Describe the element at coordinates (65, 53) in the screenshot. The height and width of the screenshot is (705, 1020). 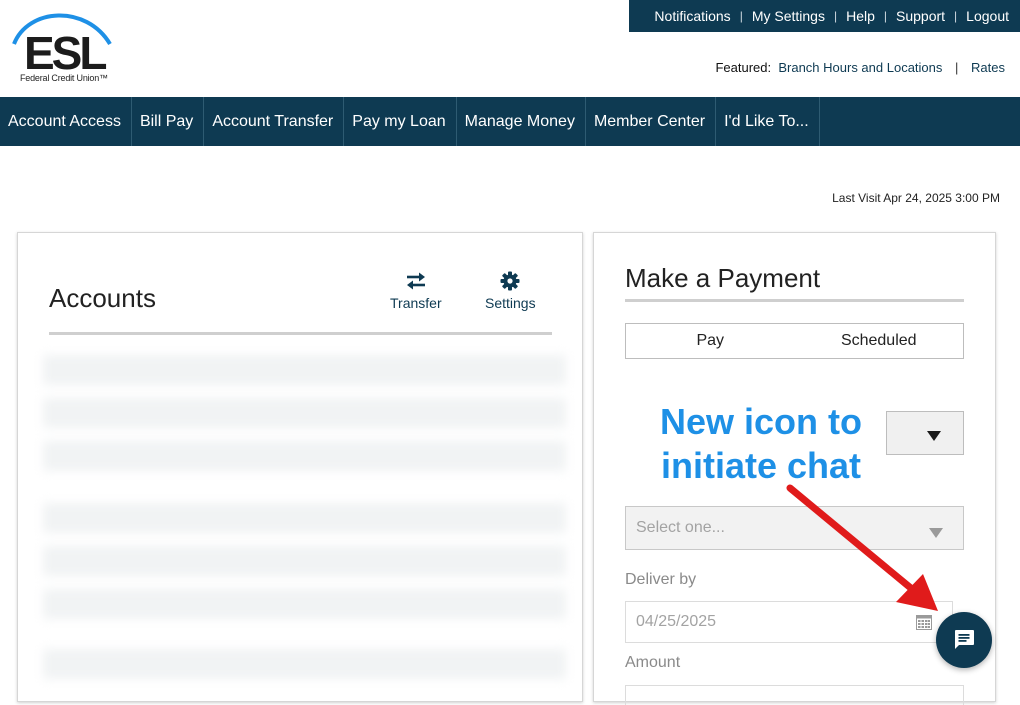
I see `logo-wordmark: ESL` at that location.